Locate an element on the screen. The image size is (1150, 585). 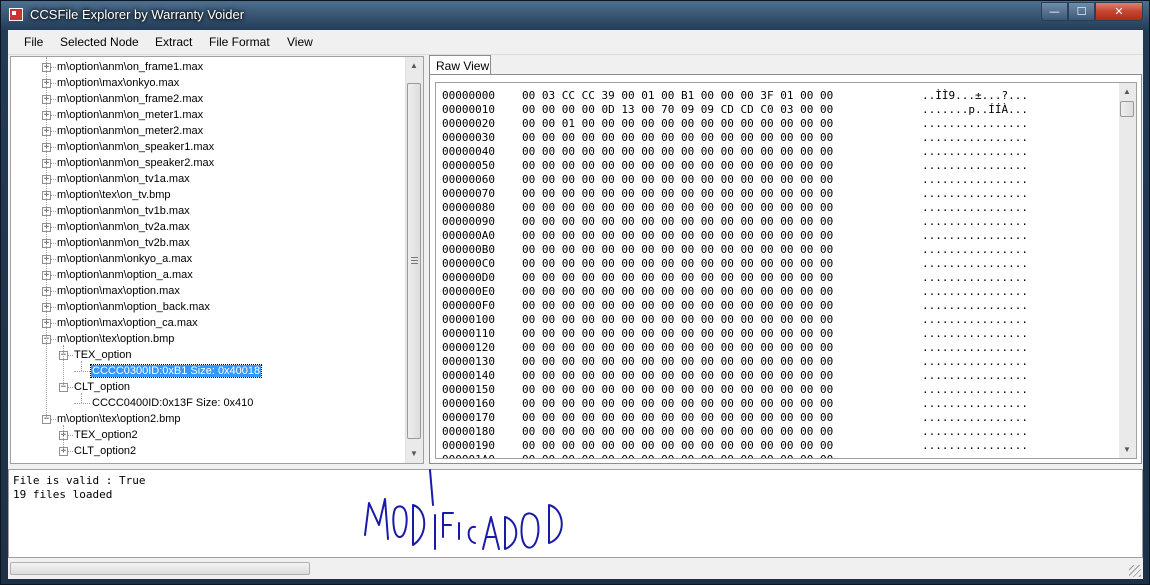
tree-node-group: CLT_option2 is located at coordinates (105, 451).